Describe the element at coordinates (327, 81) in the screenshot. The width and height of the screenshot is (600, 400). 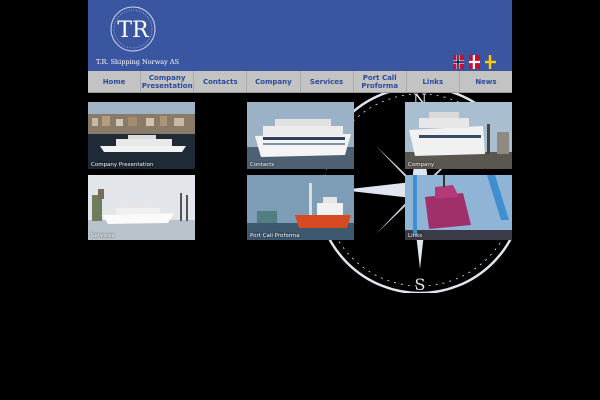
I see `nav-item-services: Services` at that location.